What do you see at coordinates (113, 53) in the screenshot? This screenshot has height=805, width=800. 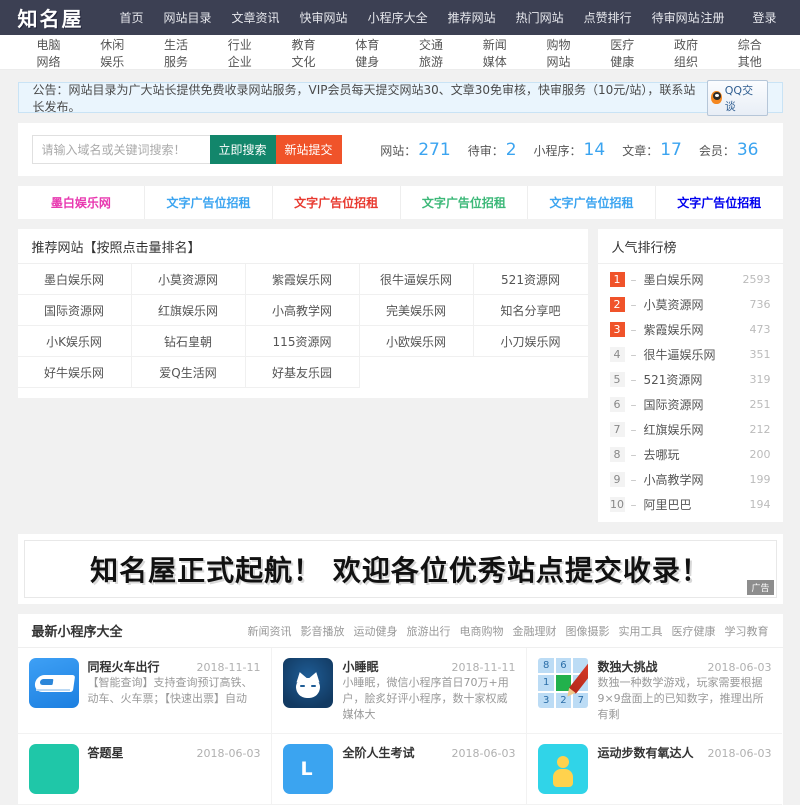 I see `category-leisure: 休闲娱乐` at bounding box center [113, 53].